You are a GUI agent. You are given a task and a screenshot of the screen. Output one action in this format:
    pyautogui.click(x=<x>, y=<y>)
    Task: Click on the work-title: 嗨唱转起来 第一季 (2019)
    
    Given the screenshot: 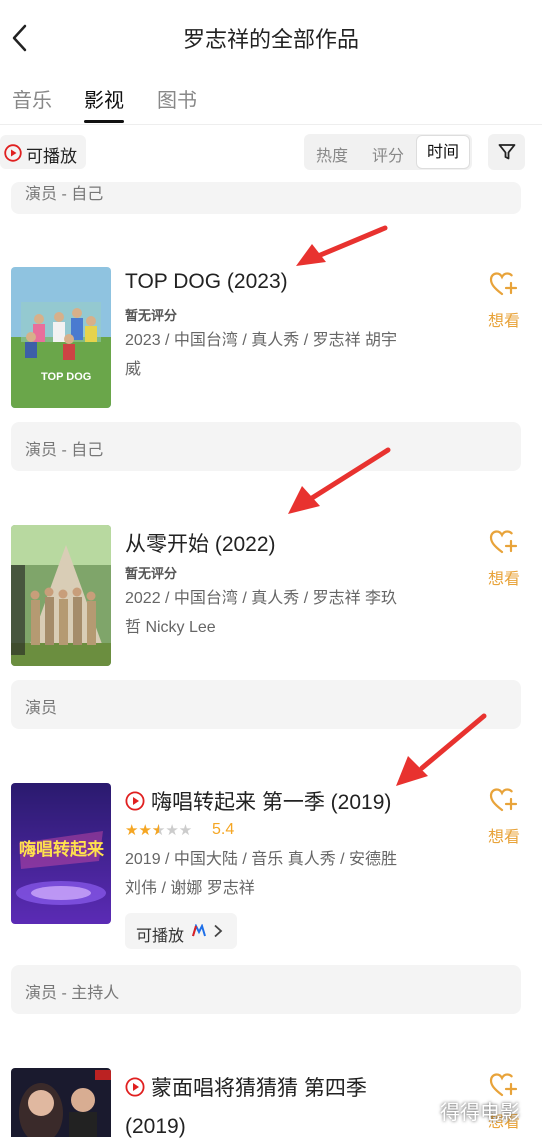 What is the action you would take?
    pyautogui.click(x=258, y=801)
    